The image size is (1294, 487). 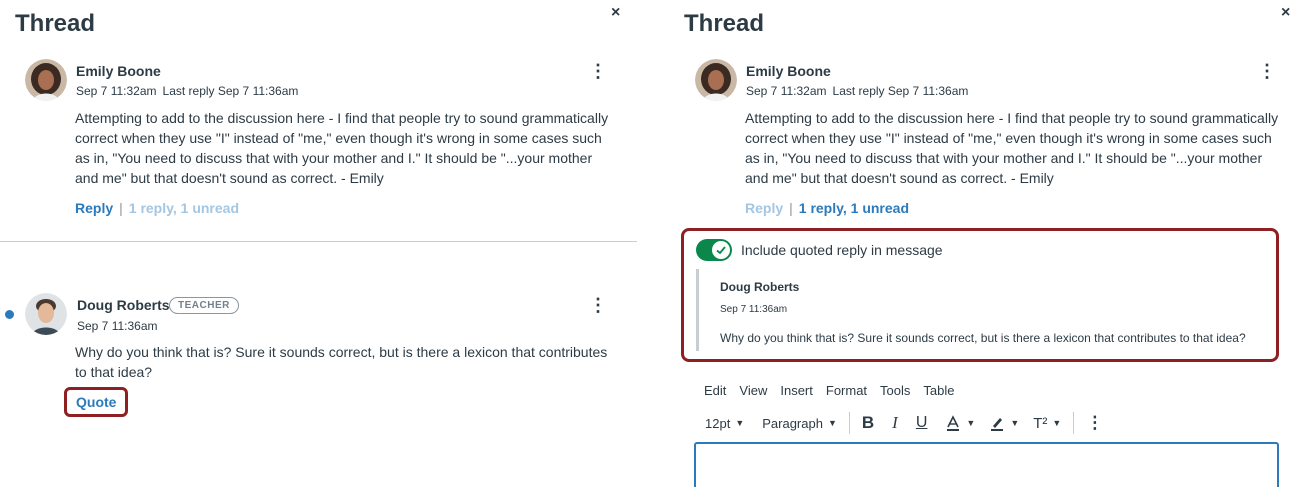 I want to click on divider, so click(x=318, y=241).